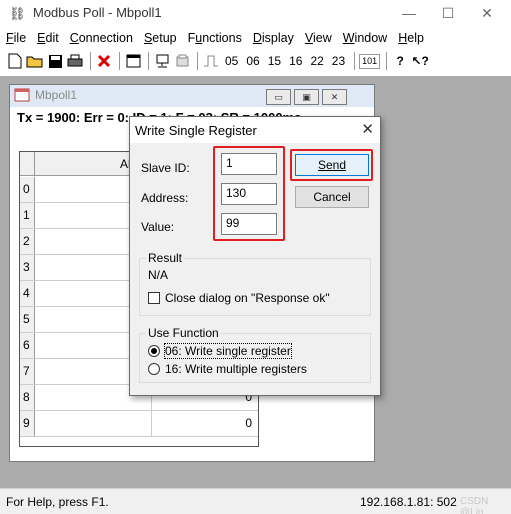 This screenshot has height=514, width=511. I want to click on send-highlight-box, so click(331, 165).